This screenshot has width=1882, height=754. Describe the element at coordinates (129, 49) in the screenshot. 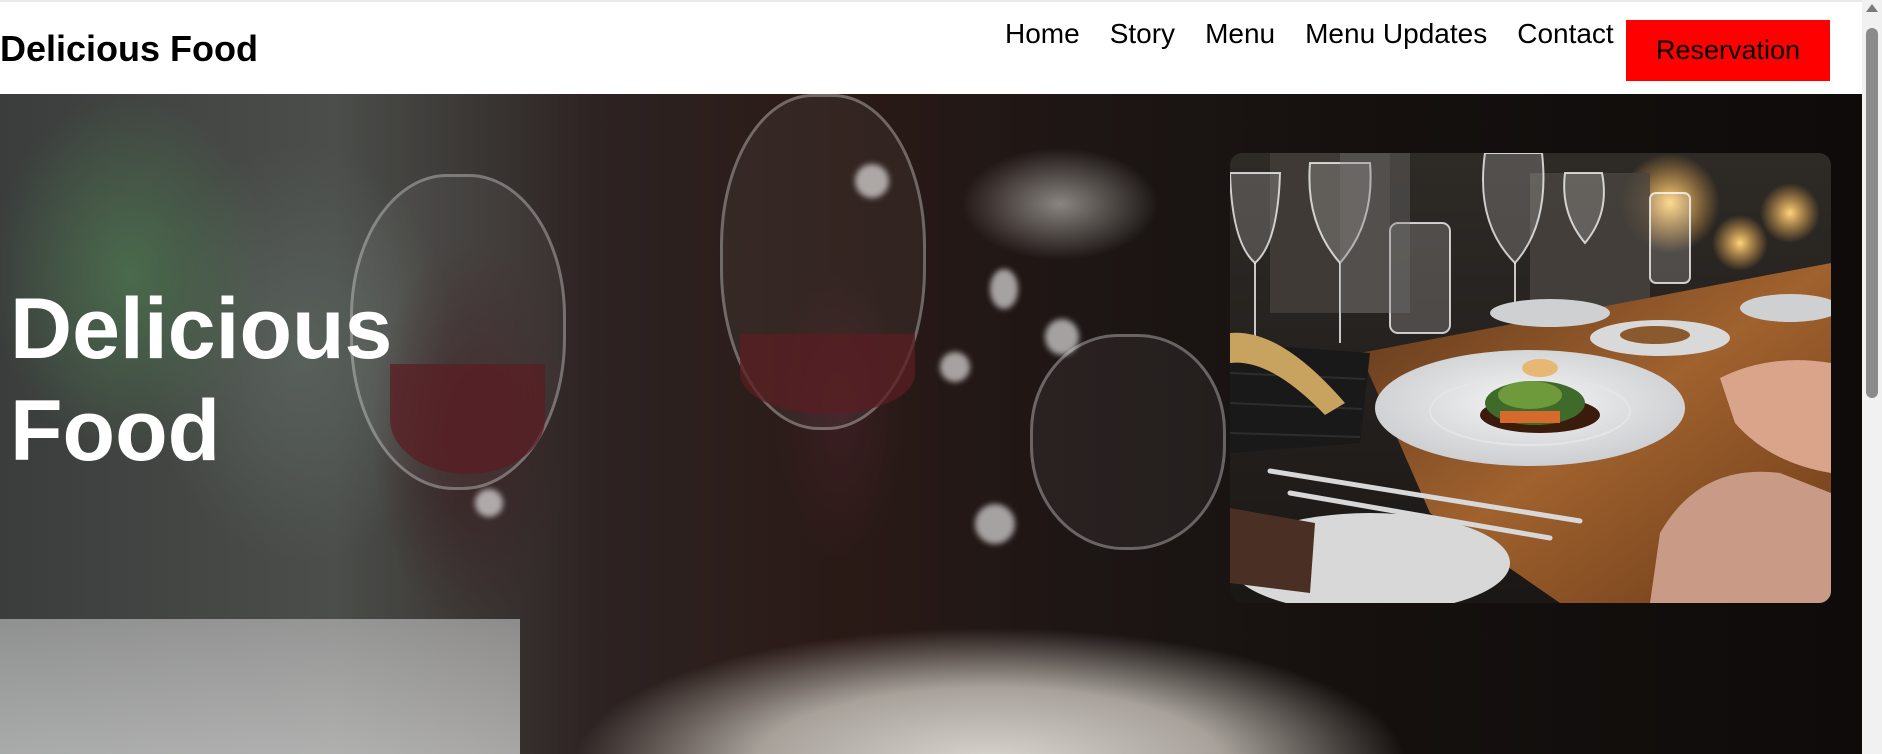

I see `site-logo: Delicious Food` at that location.